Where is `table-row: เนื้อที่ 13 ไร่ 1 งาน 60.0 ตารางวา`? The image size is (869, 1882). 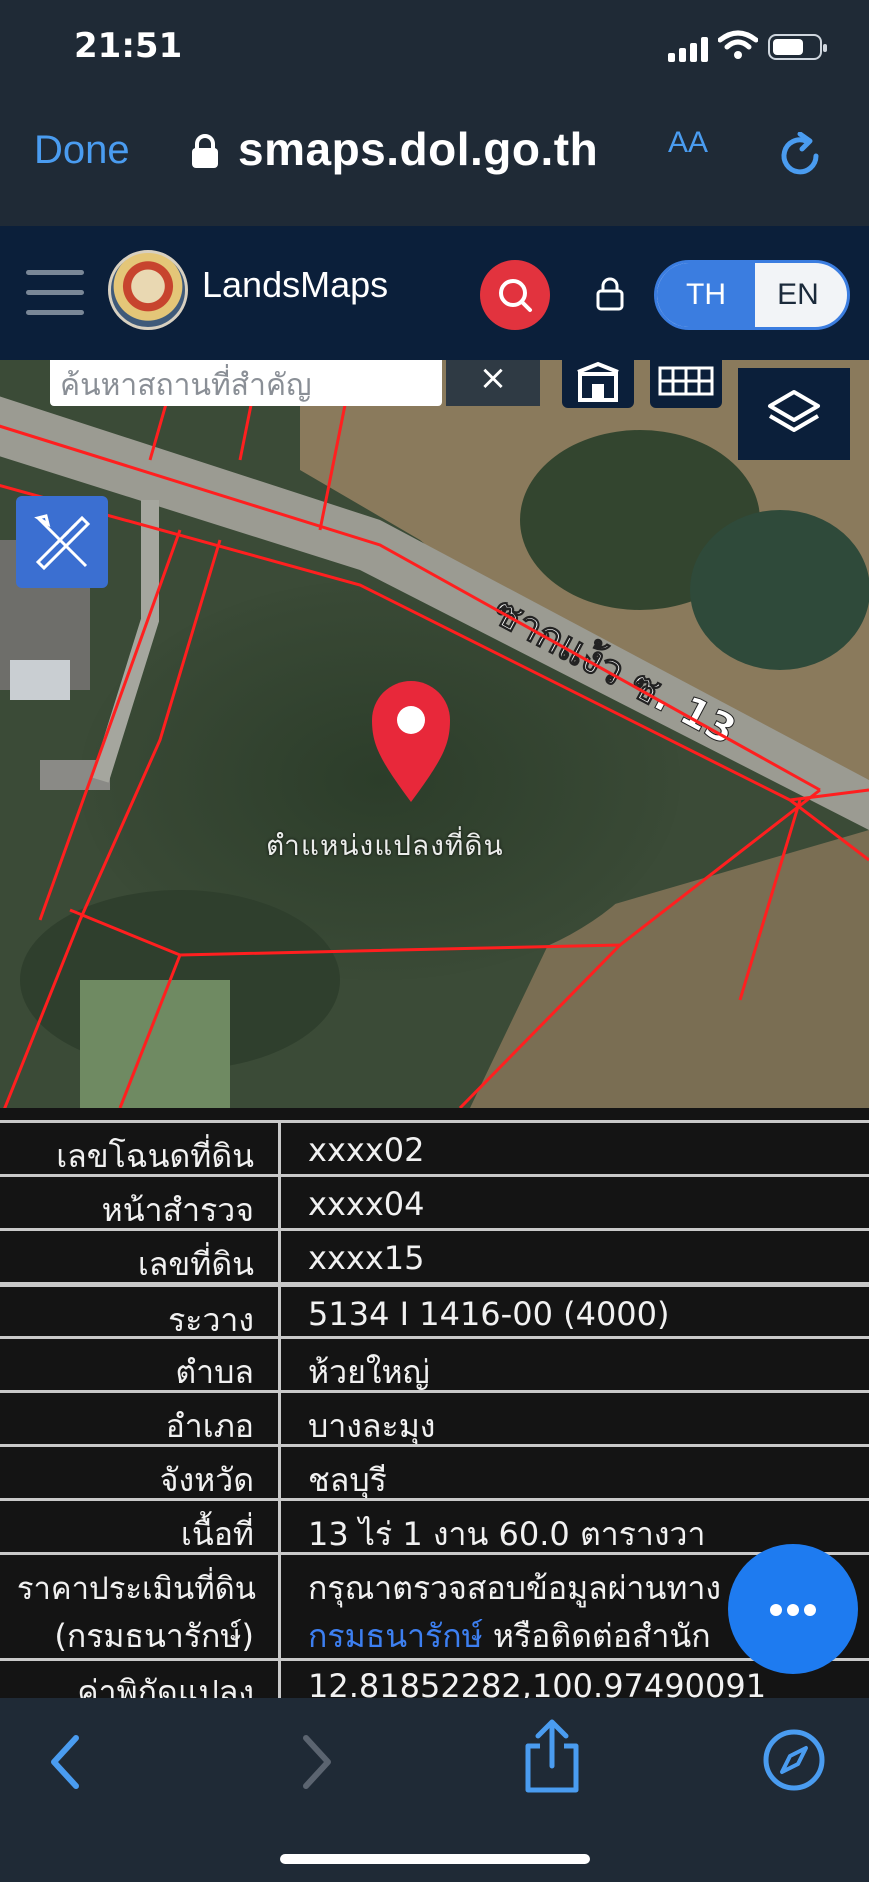
table-row: เนื้อที่ 13 ไร่ 1 งาน 60.0 ตารางวา is located at coordinates (434, 1525).